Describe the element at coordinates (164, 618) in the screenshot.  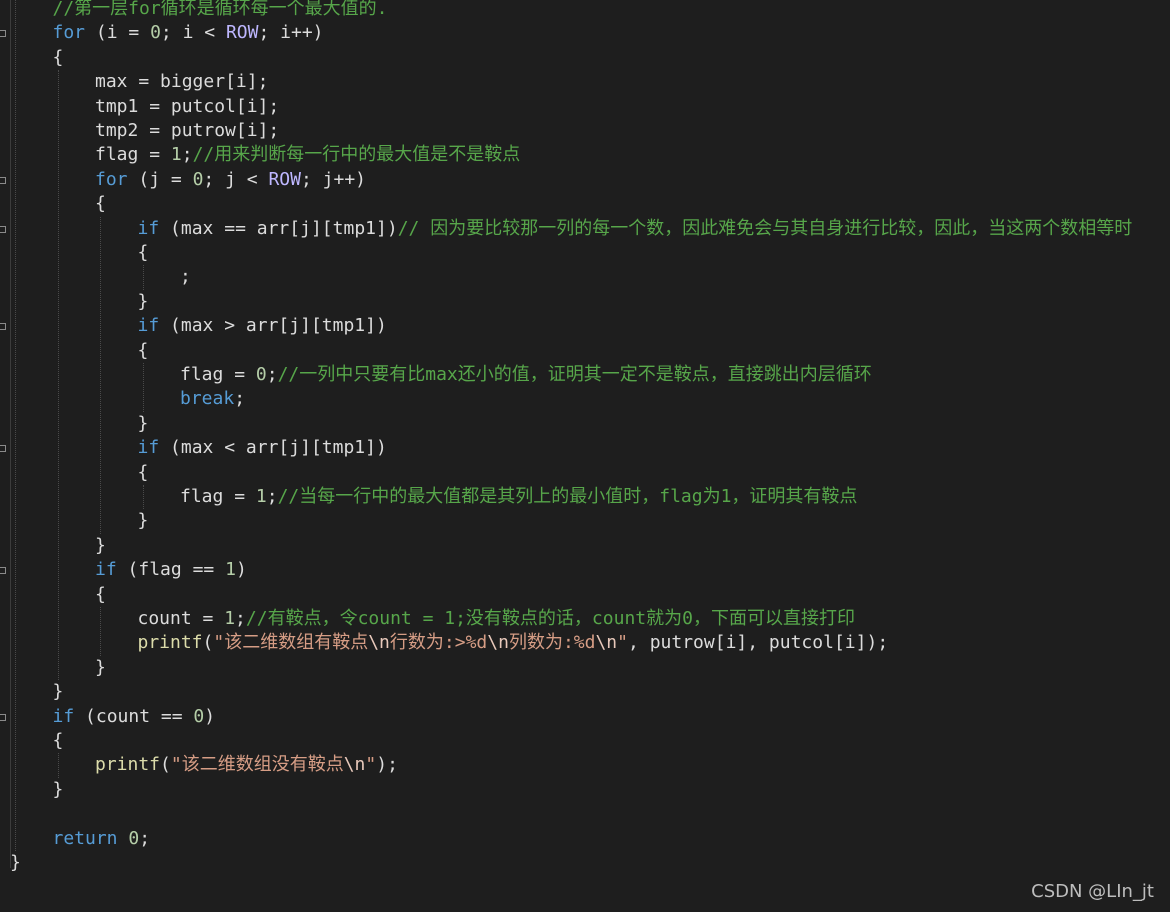
I see `code-token: count` at that location.